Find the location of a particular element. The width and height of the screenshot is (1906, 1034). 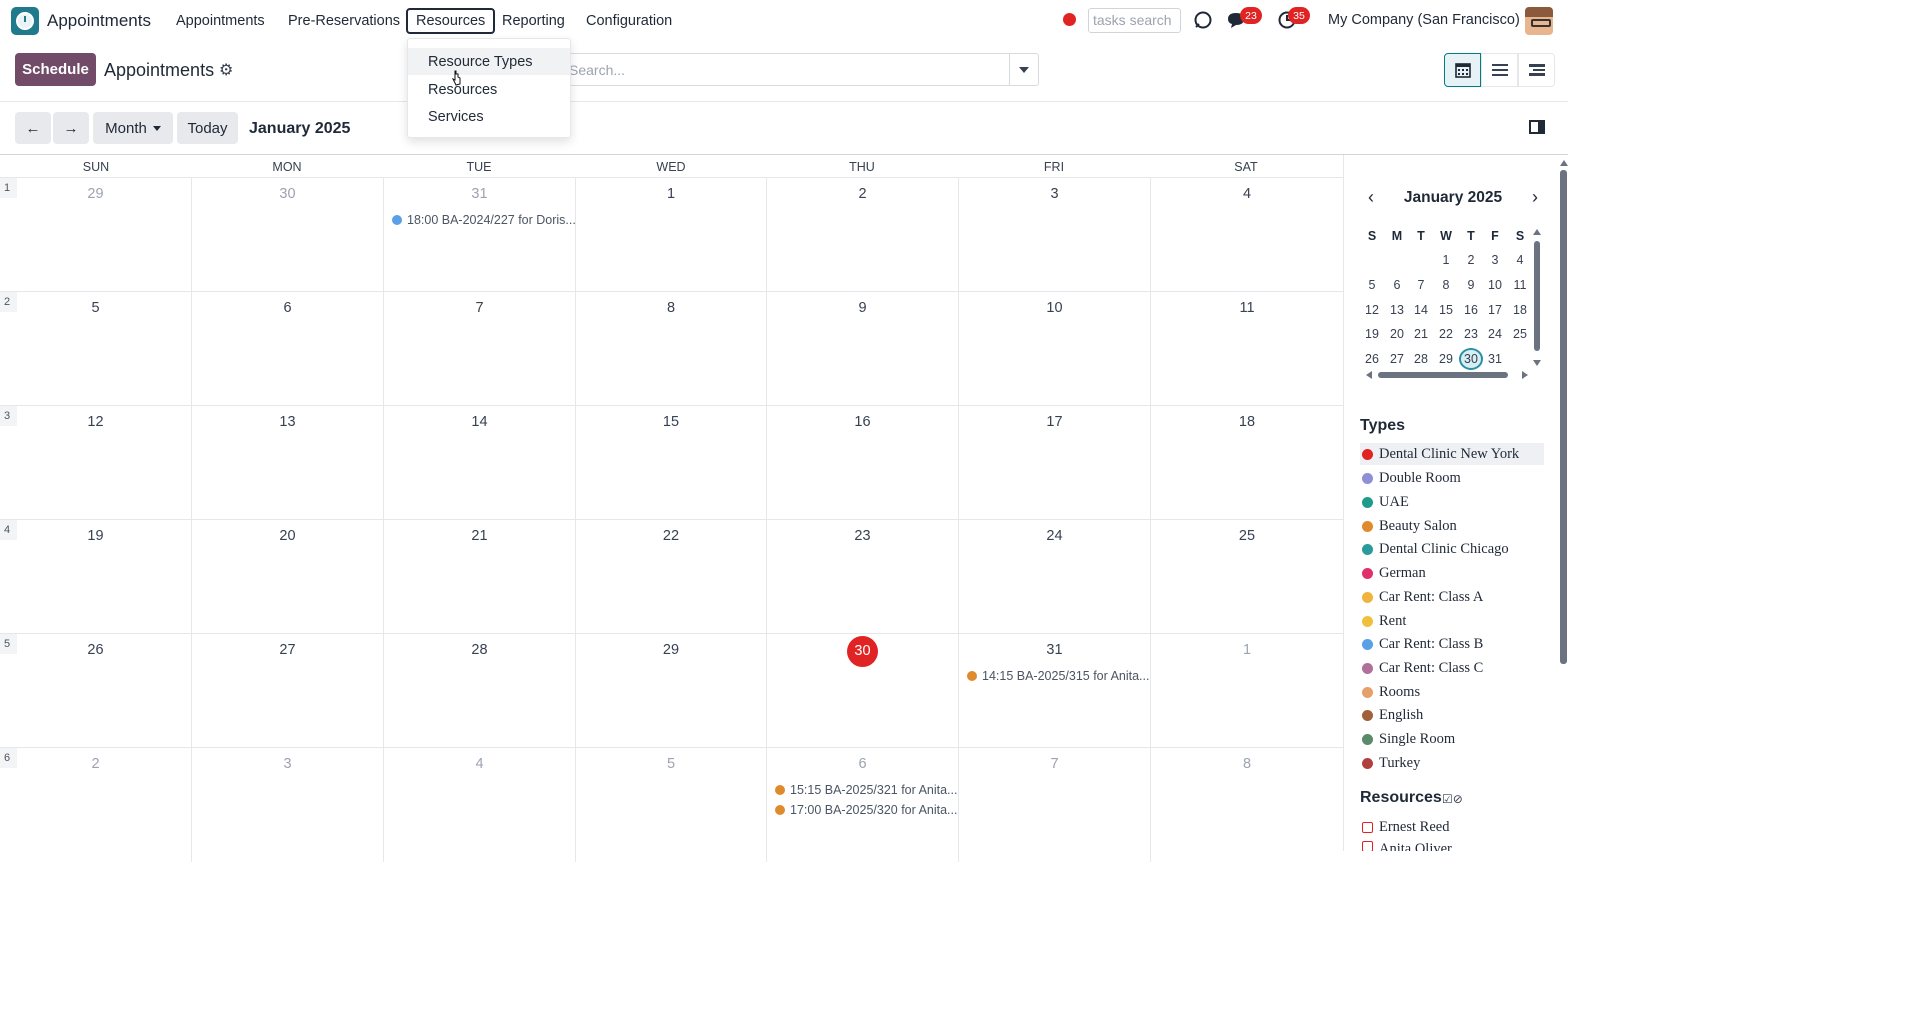

day-cell: 13 is located at coordinates (287, 463).